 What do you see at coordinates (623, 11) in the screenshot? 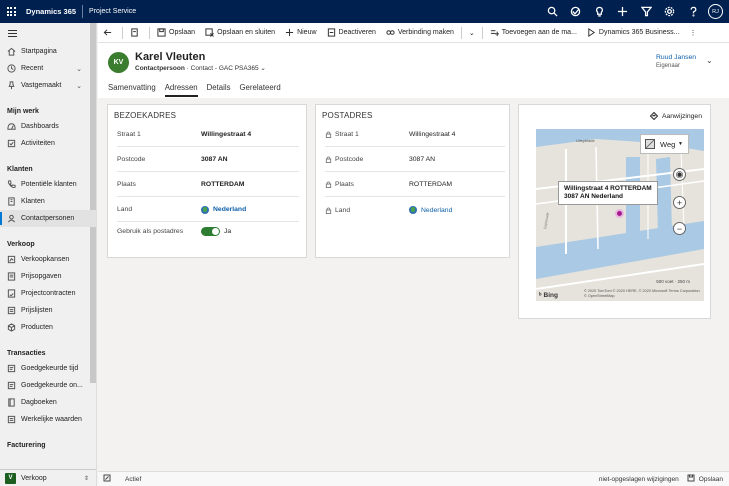
I see `plus-icon` at bounding box center [623, 11].